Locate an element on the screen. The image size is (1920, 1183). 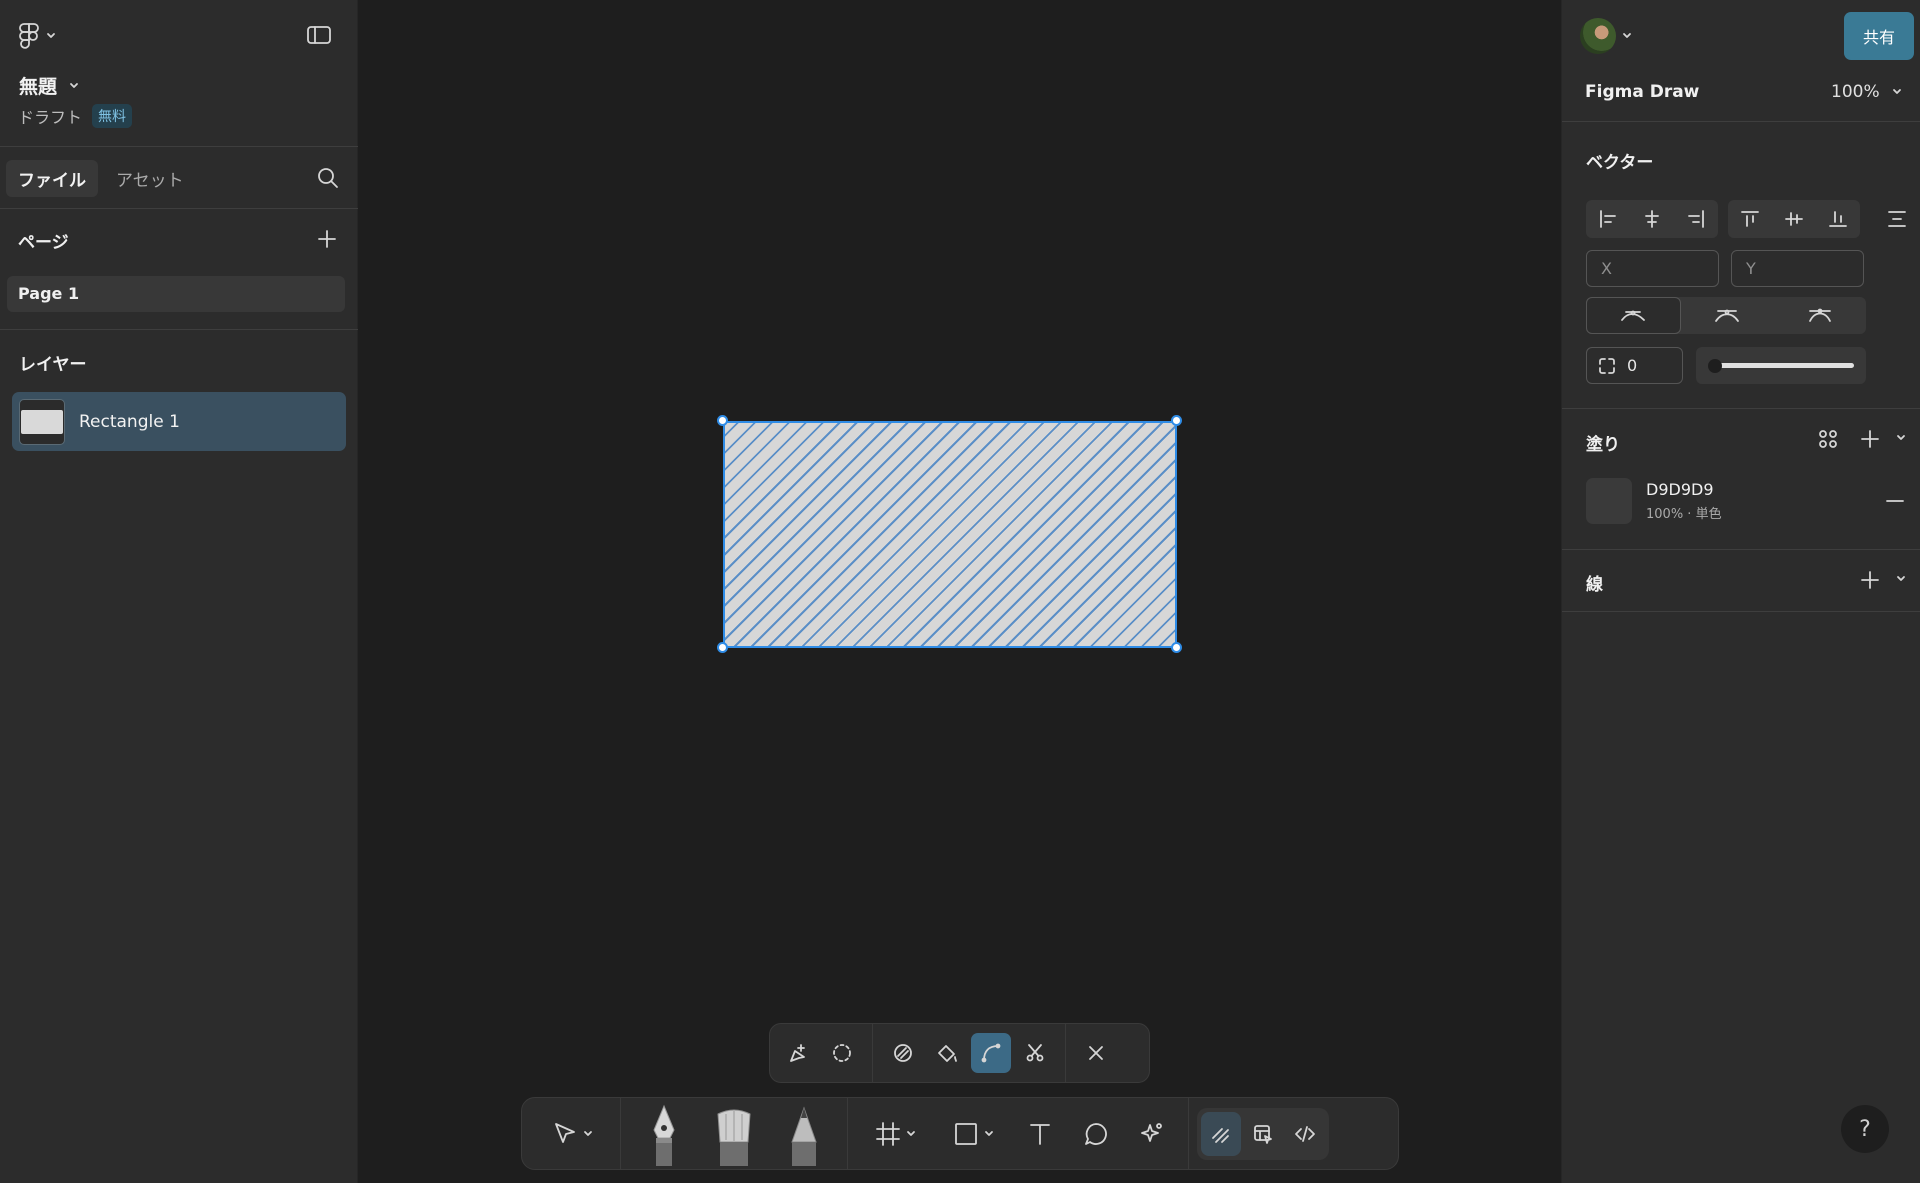
pen-tool-button is located at coordinates (664, 1134).